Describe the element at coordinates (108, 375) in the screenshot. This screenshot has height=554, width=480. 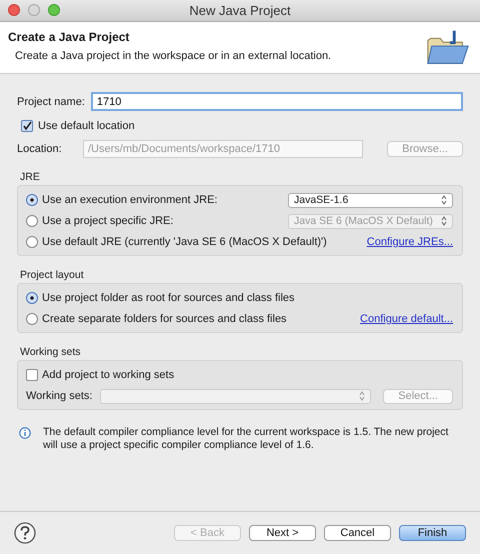
I see `checkbox-label: Add project to working sets` at that location.